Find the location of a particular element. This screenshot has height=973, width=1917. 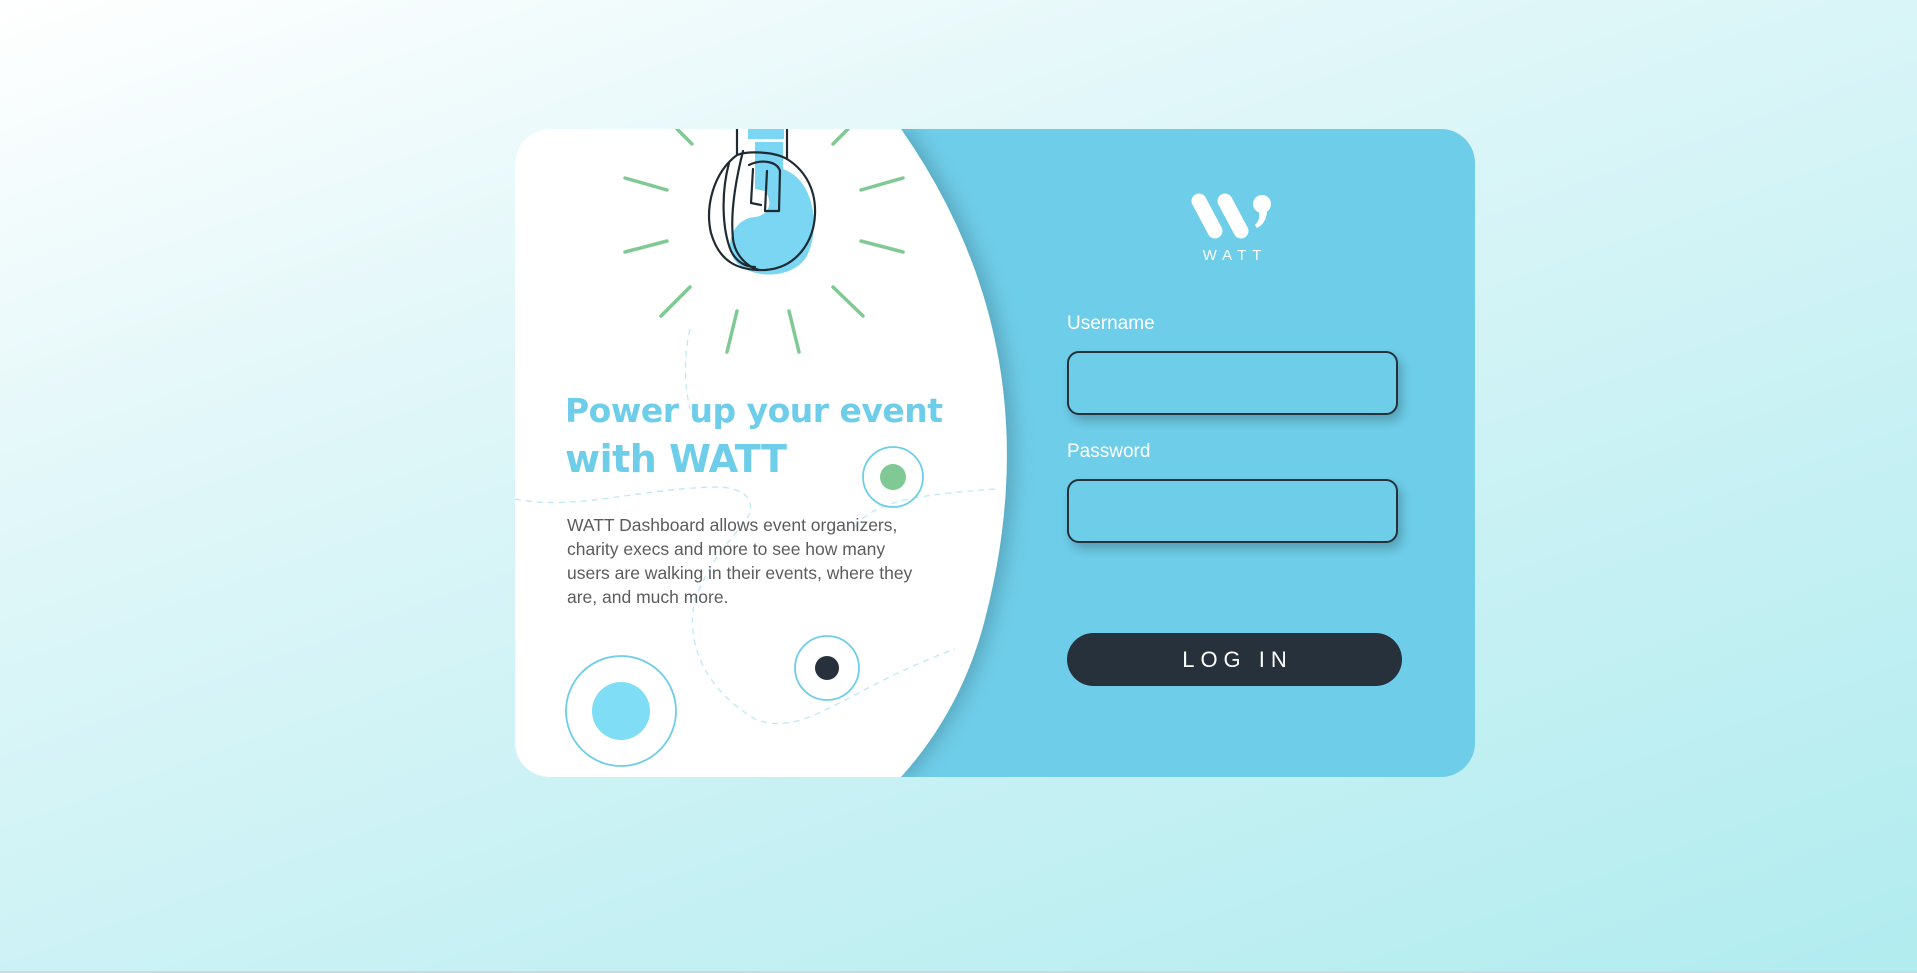

logo-text: WATT is located at coordinates (1235, 255).